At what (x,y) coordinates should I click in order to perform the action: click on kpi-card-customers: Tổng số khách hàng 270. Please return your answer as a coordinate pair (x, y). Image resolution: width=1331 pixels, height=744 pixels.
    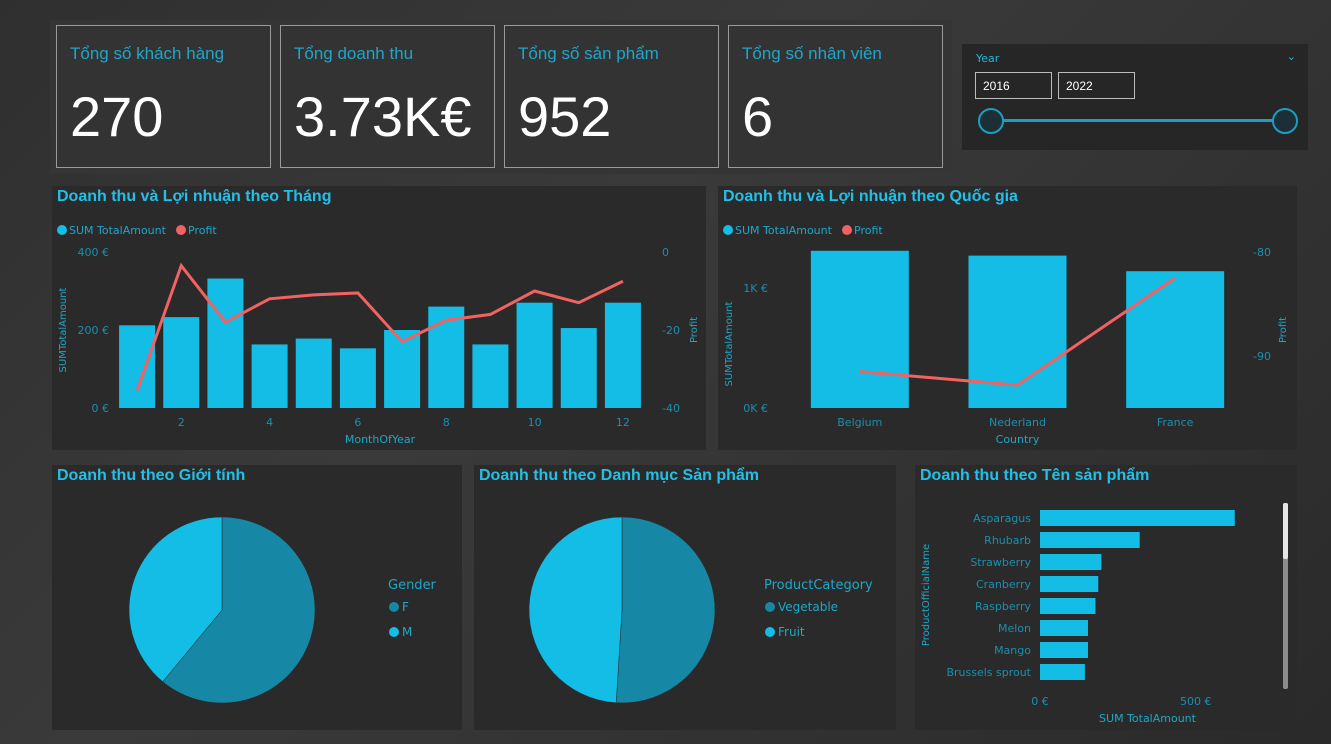
    Looking at the image, I should click on (163, 96).